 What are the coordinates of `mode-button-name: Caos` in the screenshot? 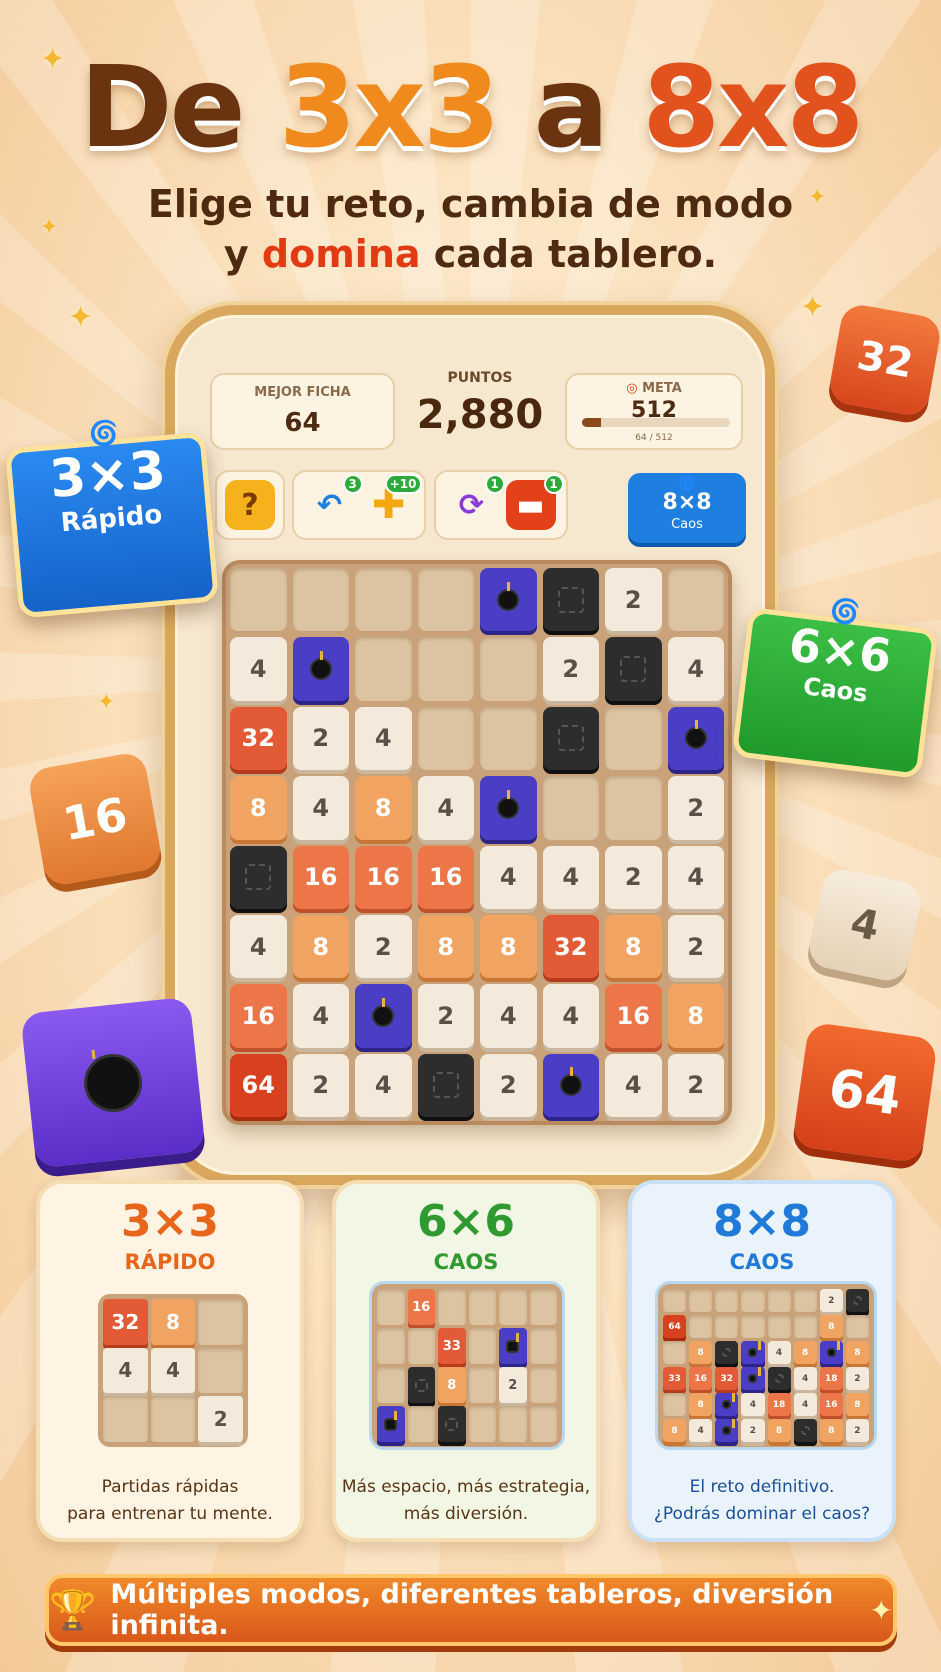 It's located at (687, 524).